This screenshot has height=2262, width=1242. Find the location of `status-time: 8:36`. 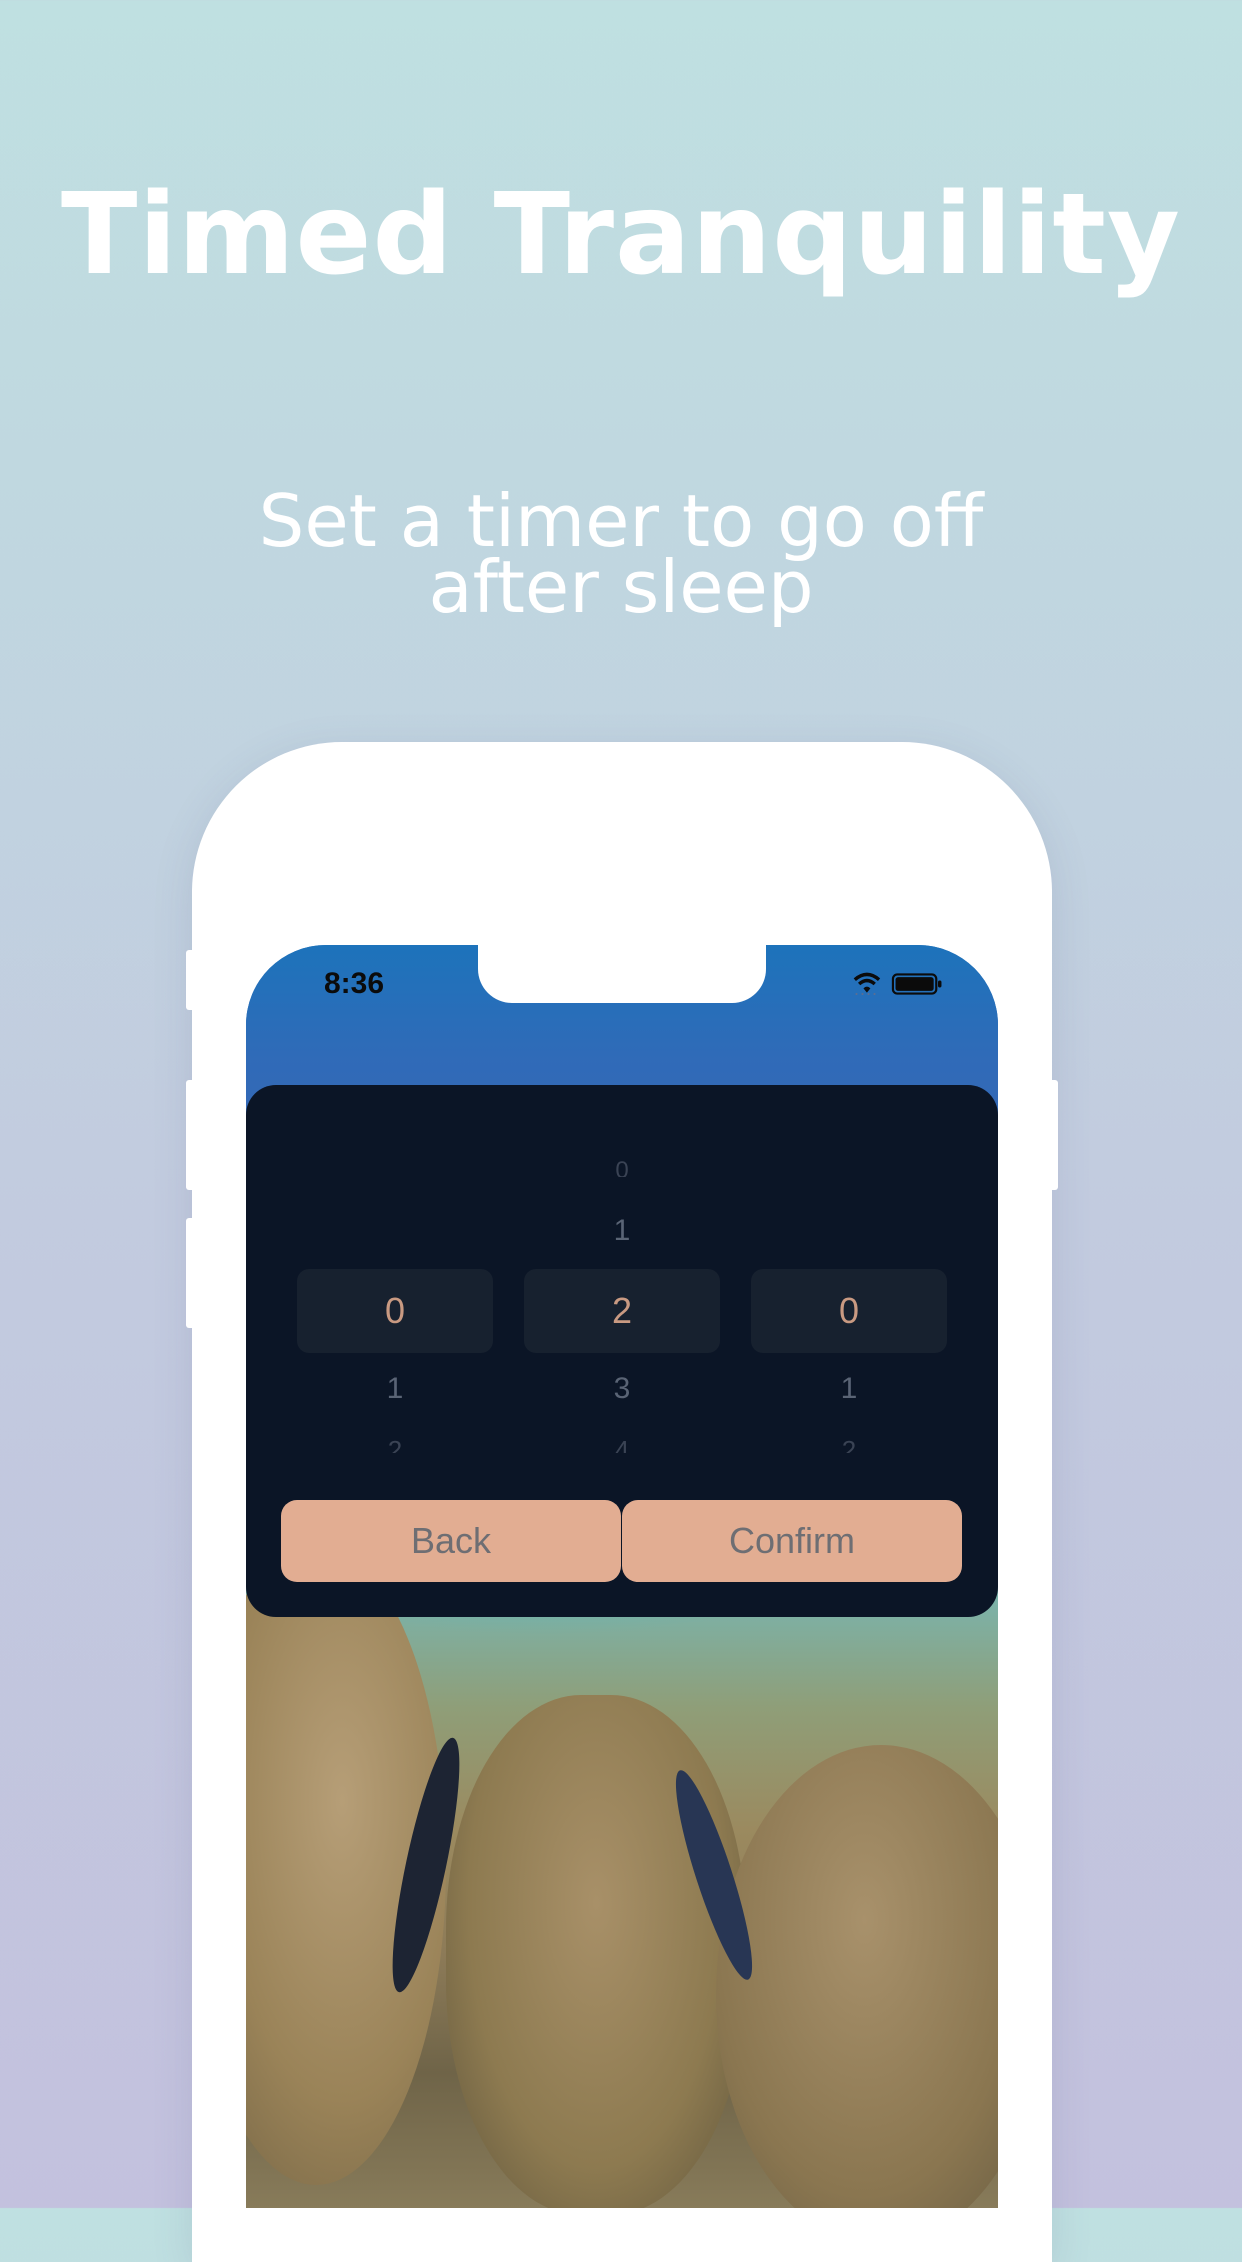

status-time: 8:36 is located at coordinates (354, 983).